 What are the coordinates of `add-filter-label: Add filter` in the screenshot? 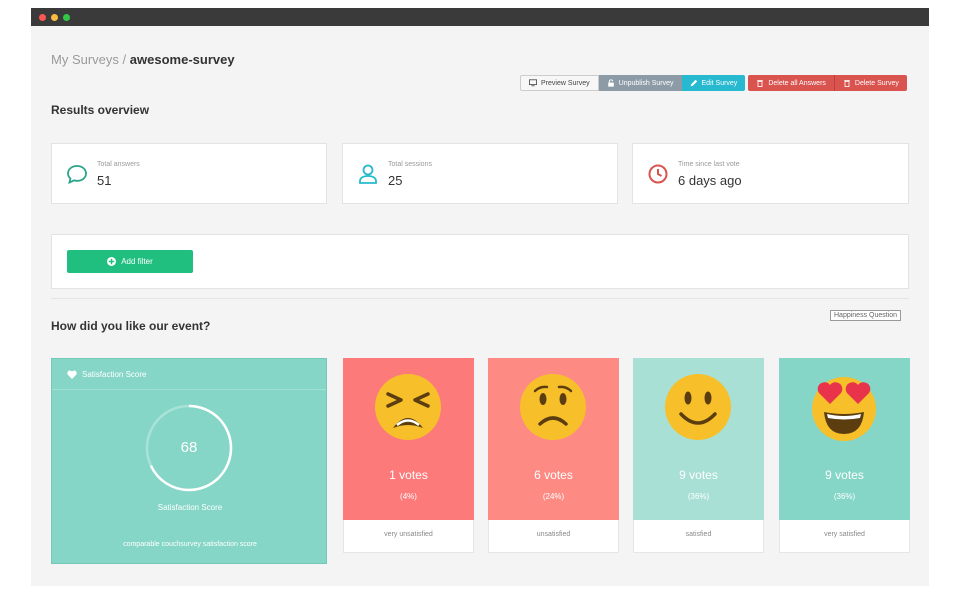 It's located at (137, 261).